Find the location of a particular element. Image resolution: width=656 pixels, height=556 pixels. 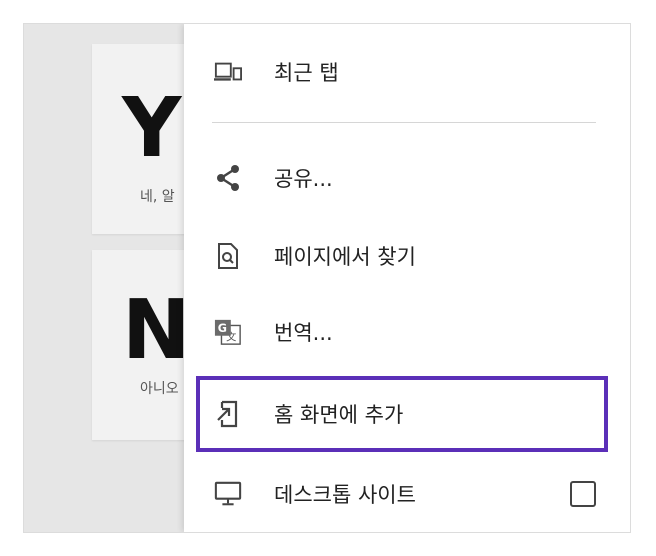

menu-divider is located at coordinates (404, 122).